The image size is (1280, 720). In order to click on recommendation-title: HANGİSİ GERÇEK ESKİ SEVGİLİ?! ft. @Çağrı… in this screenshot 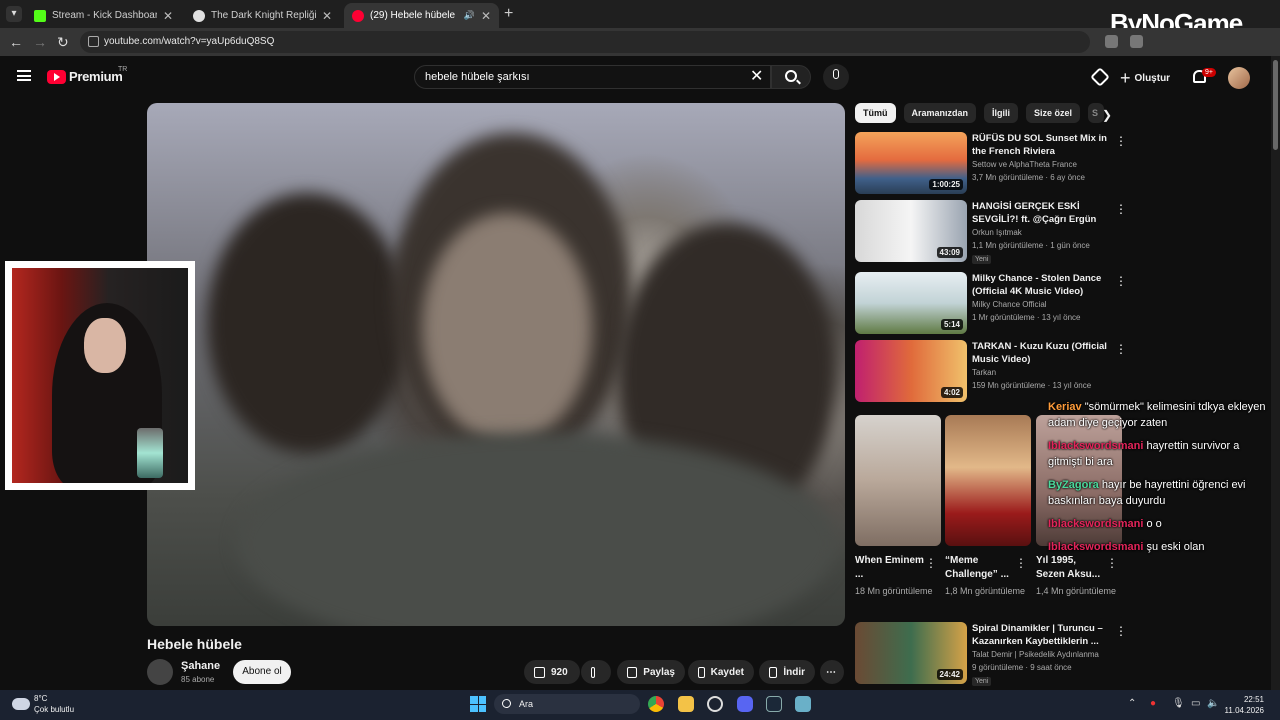, I will do `click(1042, 213)`.